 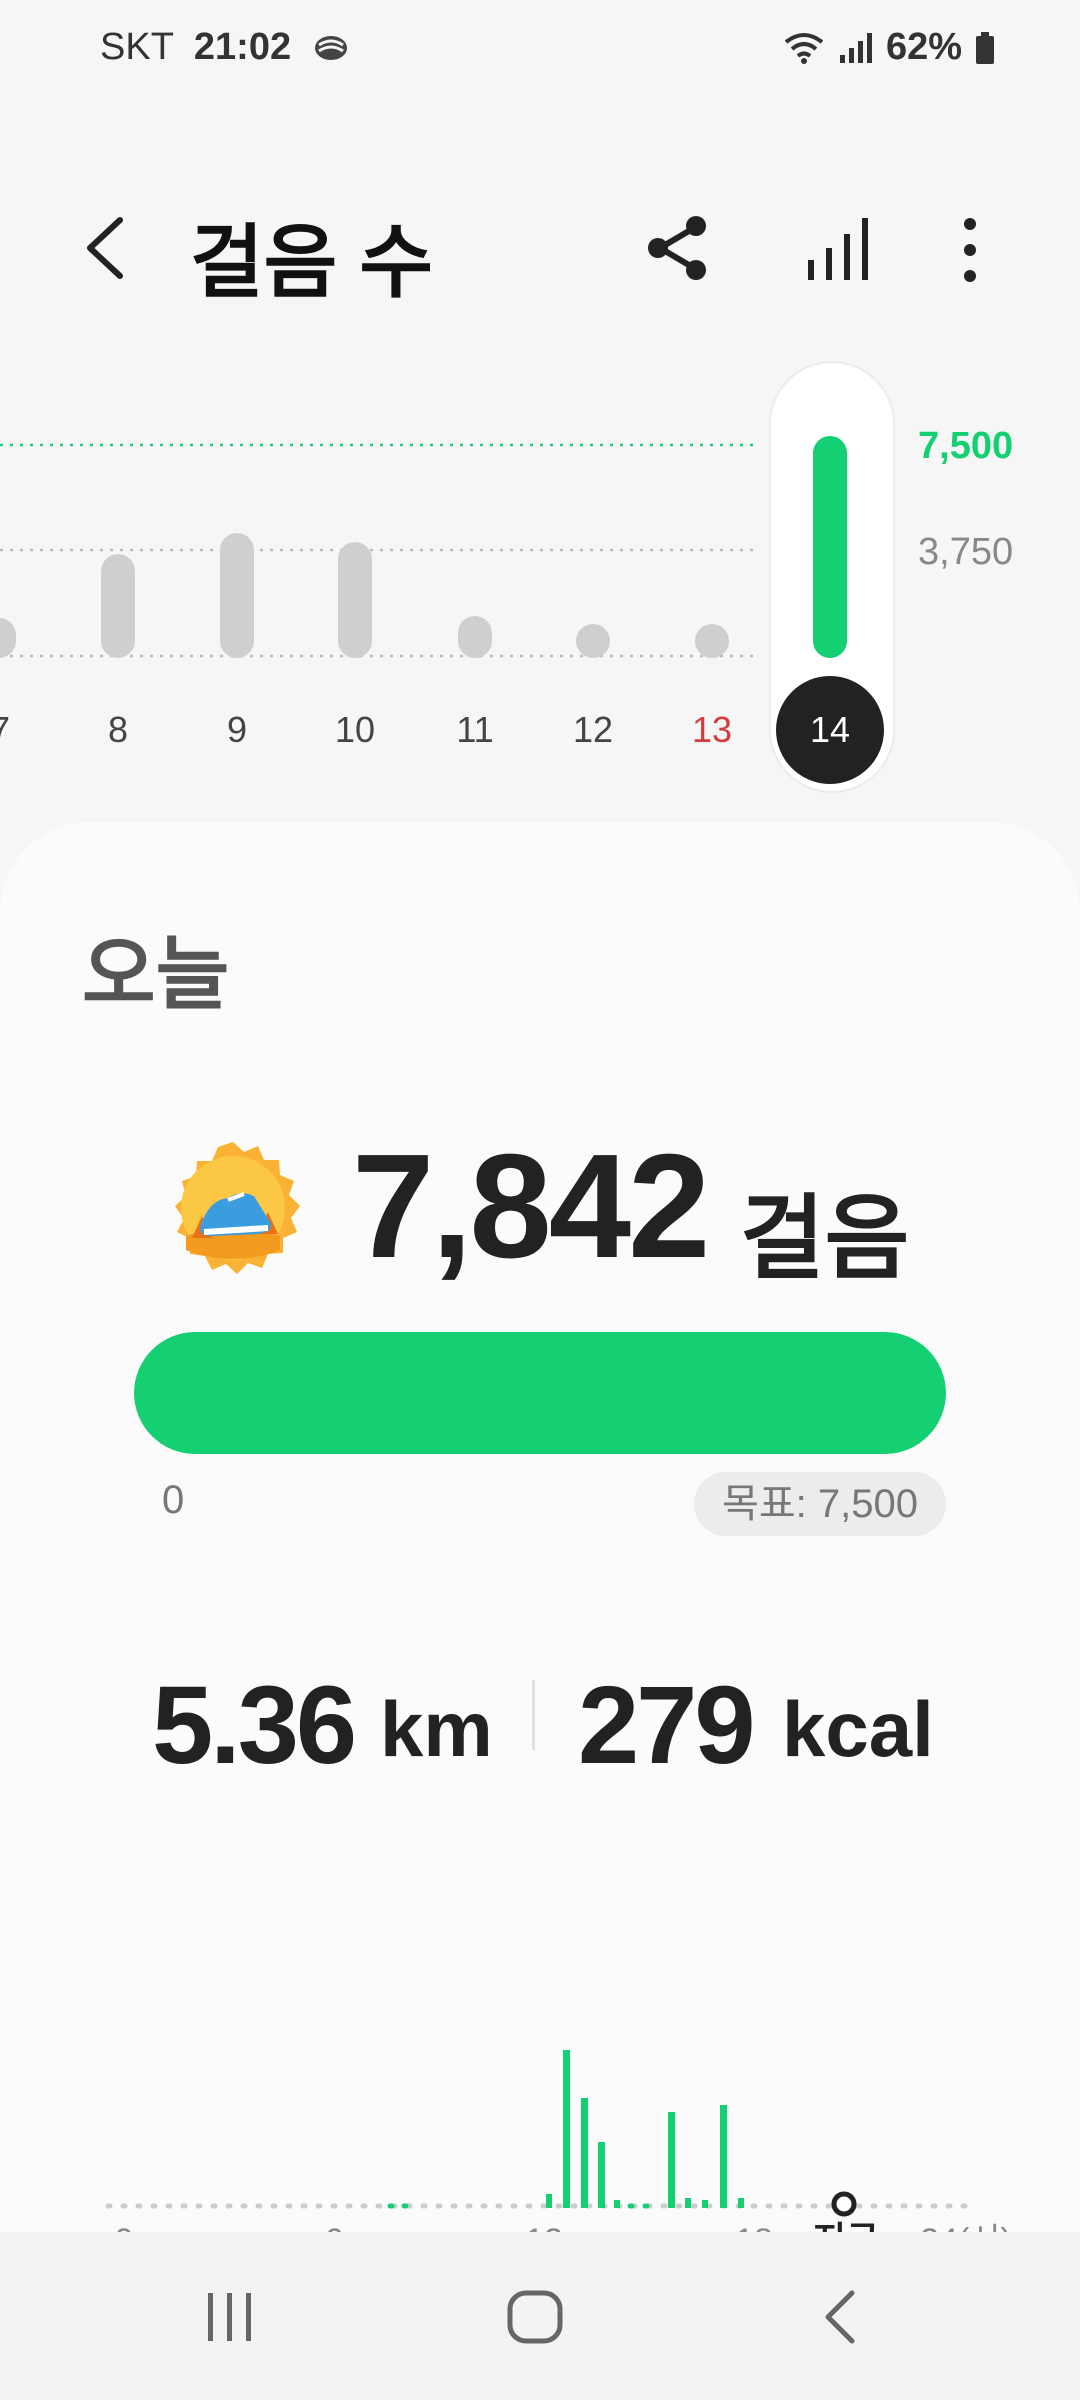 I want to click on distance-unit: km, so click(x=436, y=1729).